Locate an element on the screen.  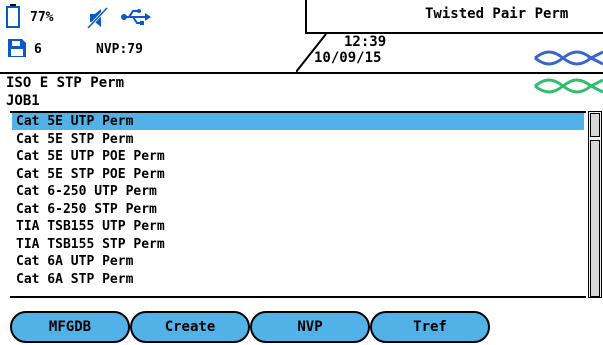
job-label: JOB1 is located at coordinates (23, 101).